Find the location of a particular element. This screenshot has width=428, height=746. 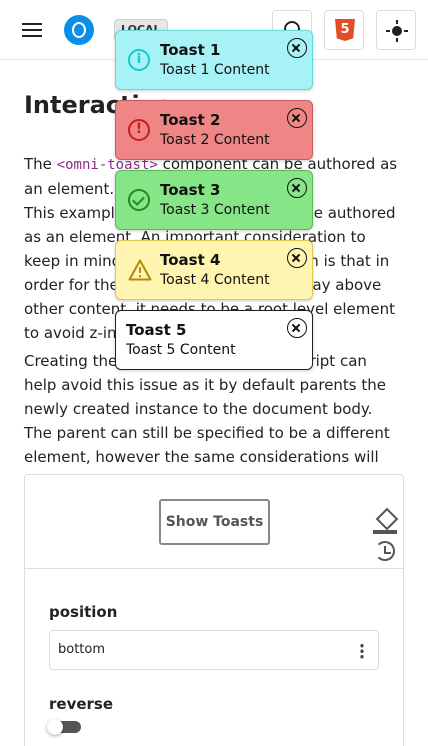

position-label: position is located at coordinates (83, 612).